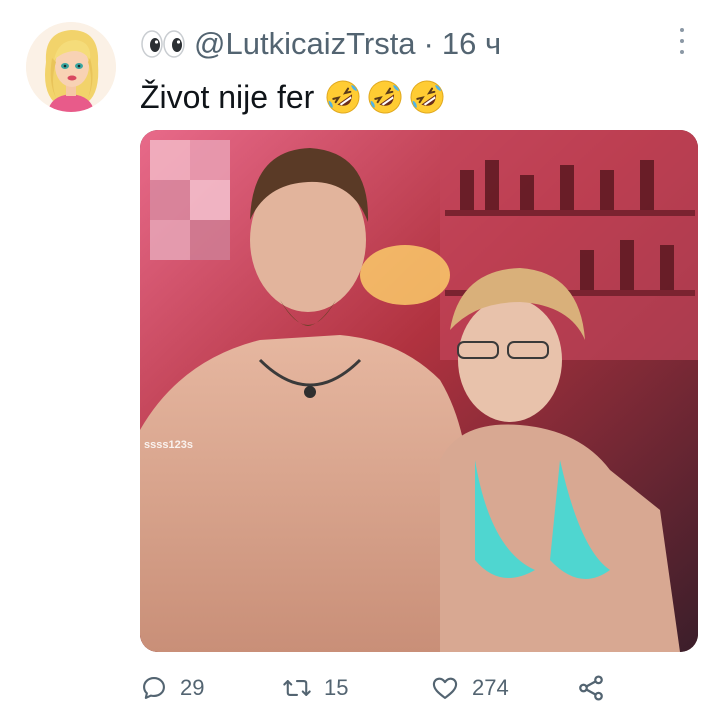  I want to click on tweet-text: Život nije fer, so click(227, 97).